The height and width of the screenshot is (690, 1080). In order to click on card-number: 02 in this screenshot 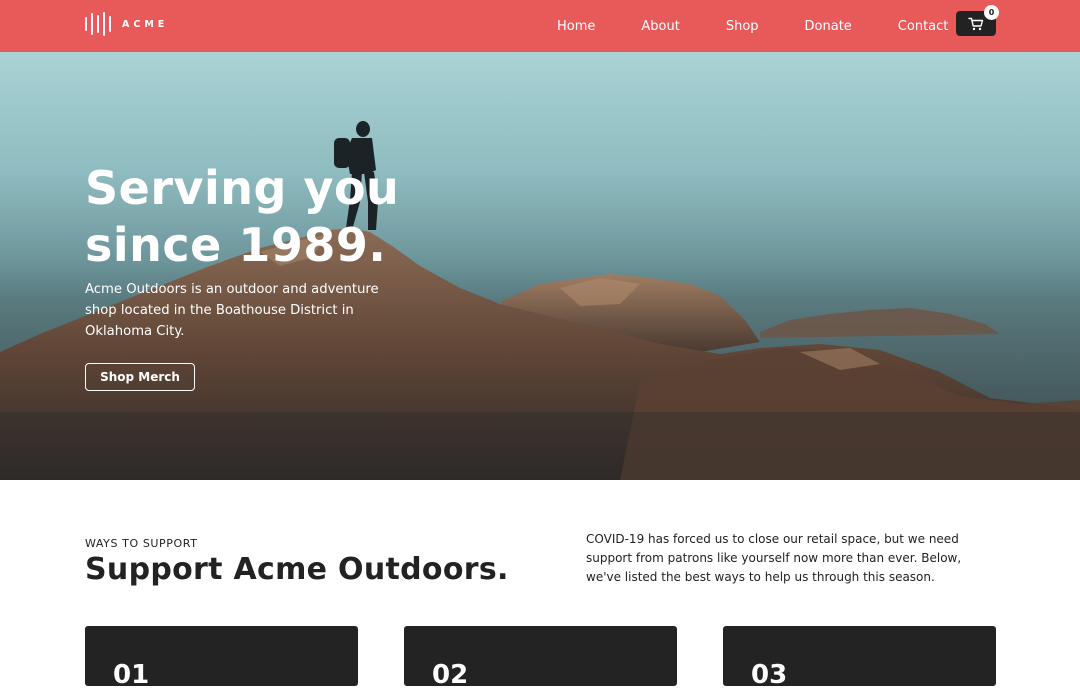, I will do `click(450, 675)`.